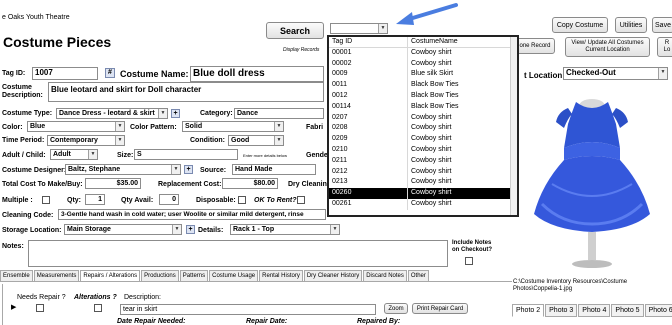  What do you see at coordinates (580, 25) in the screenshot?
I see `copy-costume-button: Copy Costume` at bounding box center [580, 25].